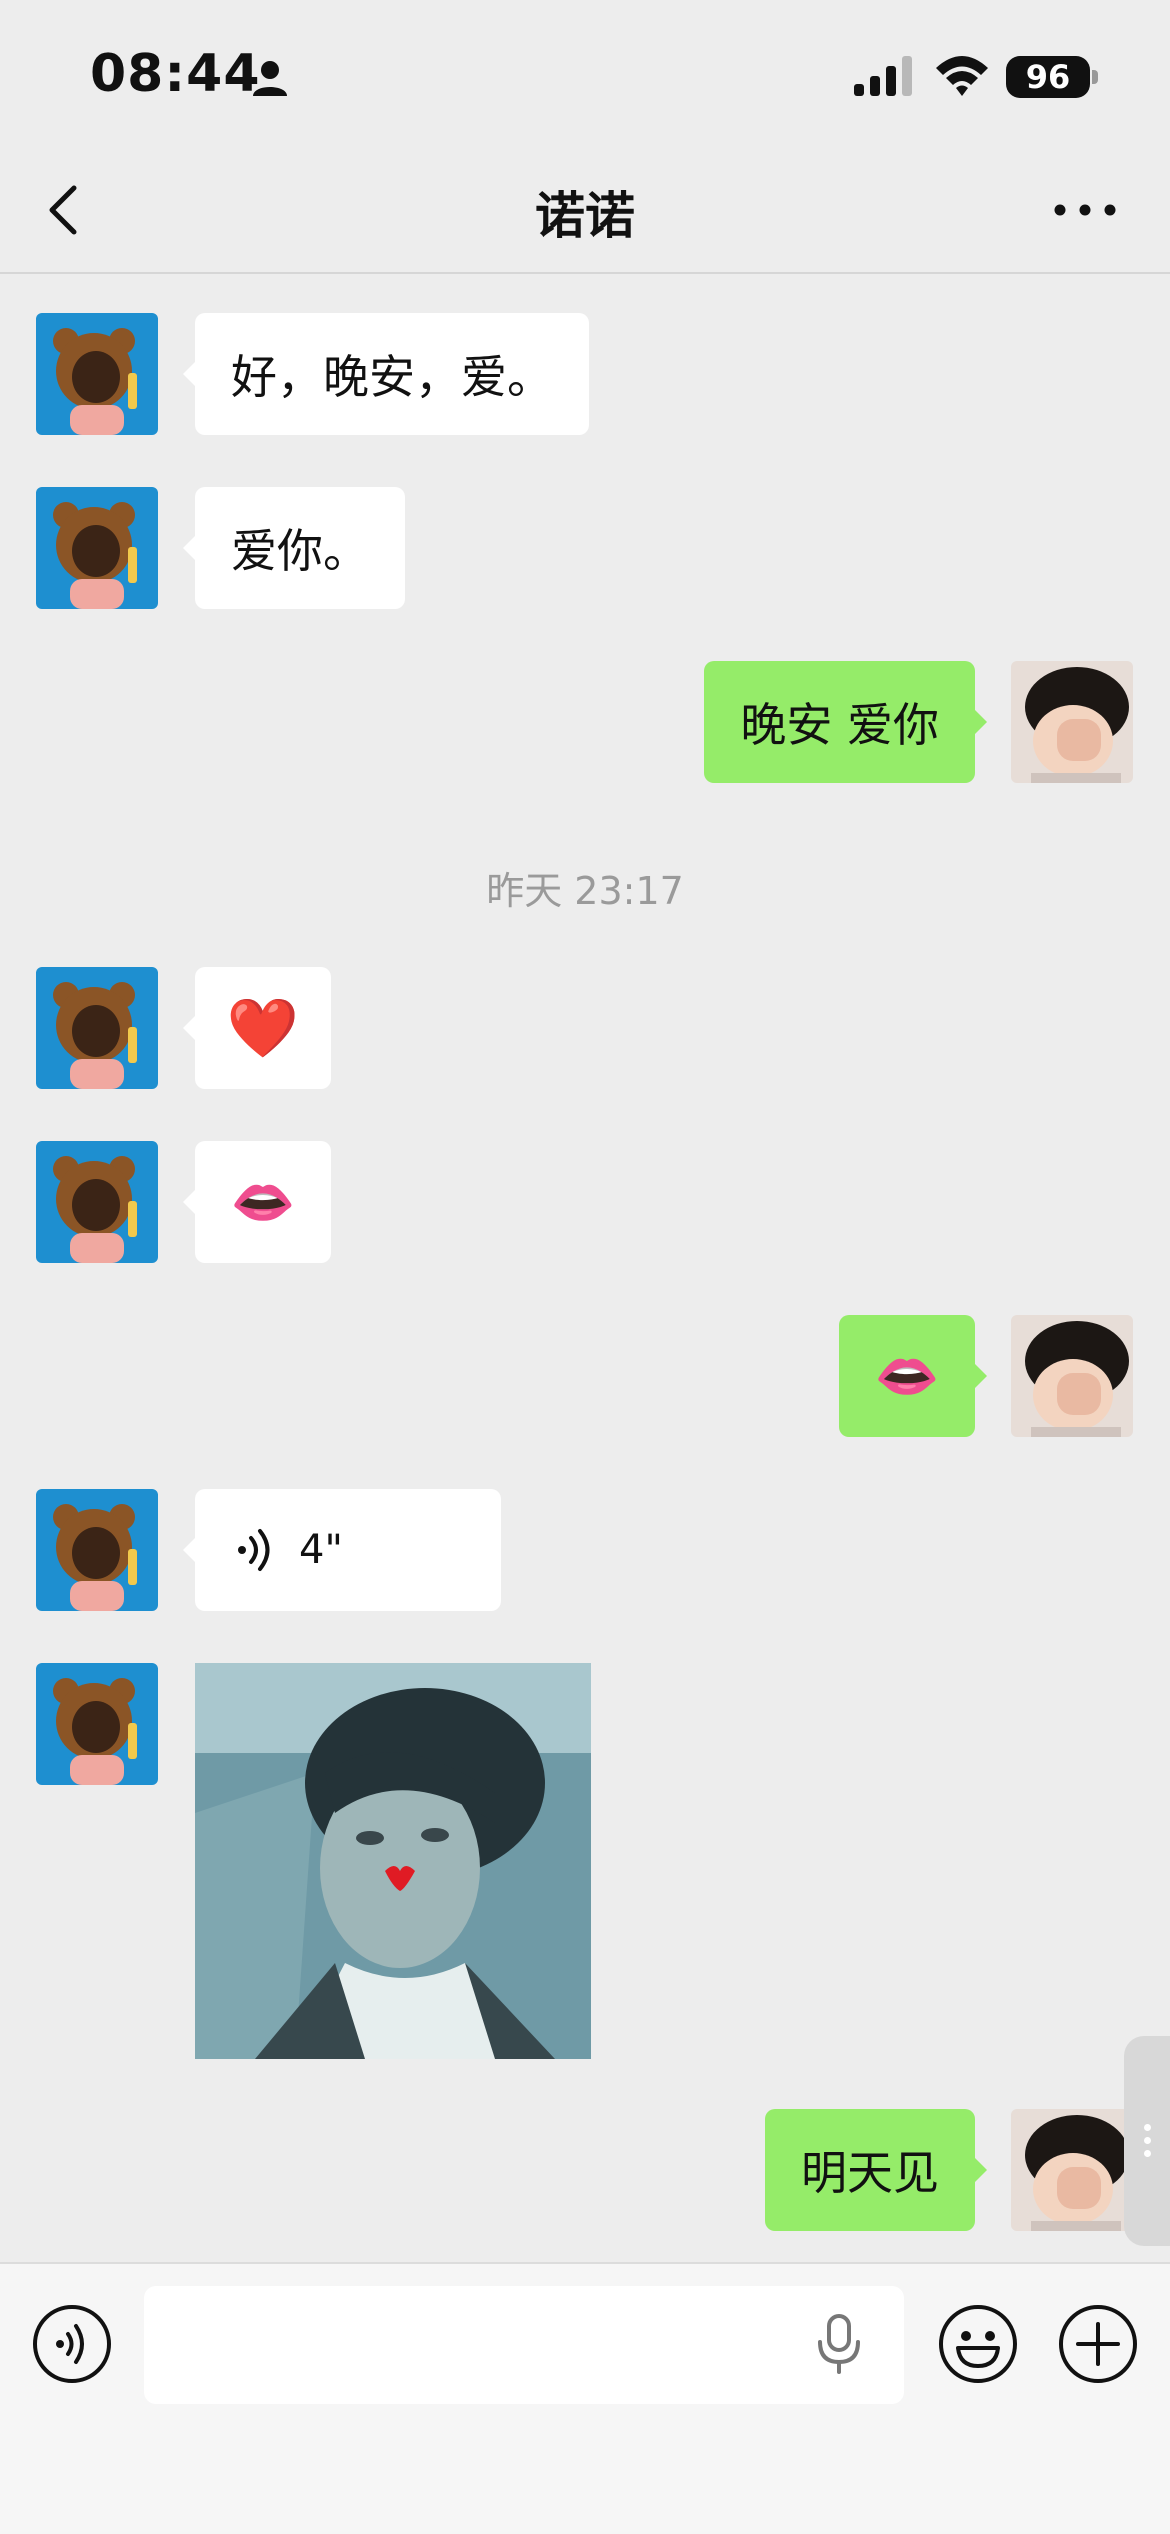 Image resolution: width=1170 pixels, height=2534 pixels. I want to click on sent-message: 晚安 爱你, so click(845, 722).